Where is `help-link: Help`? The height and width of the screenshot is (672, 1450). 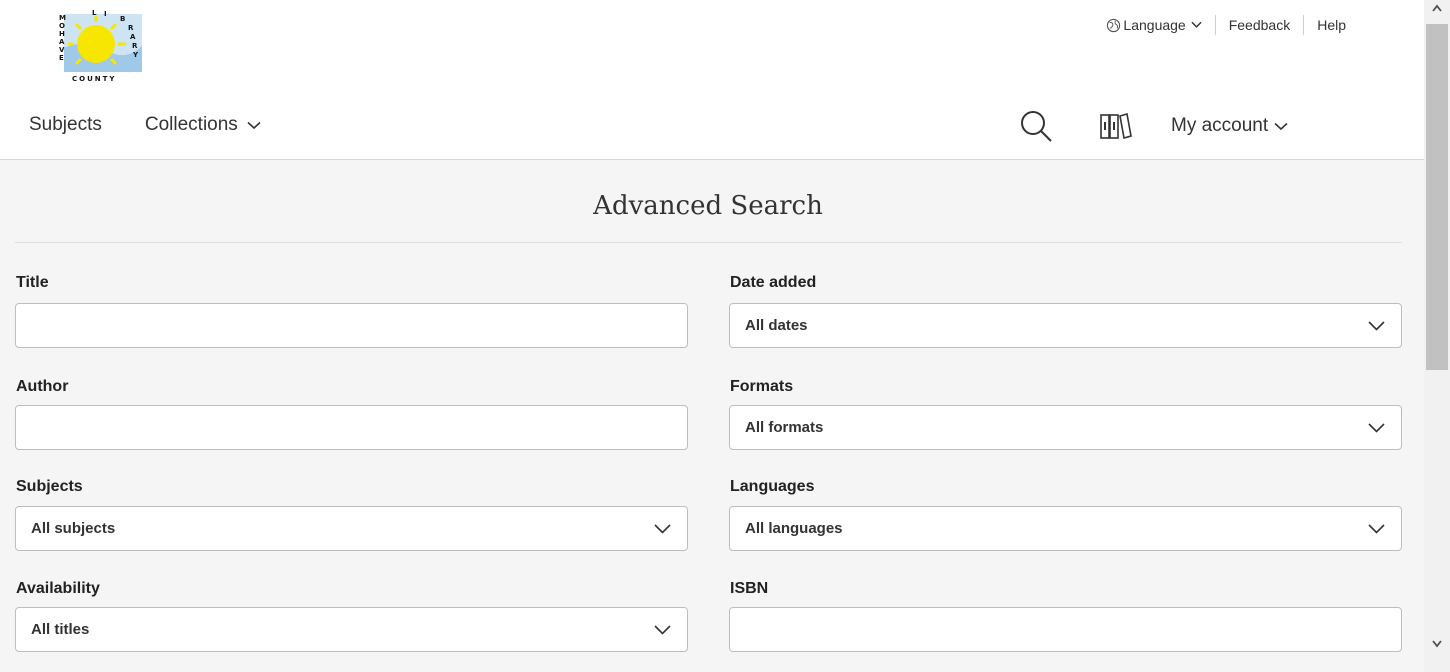
help-link: Help is located at coordinates (1325, 25).